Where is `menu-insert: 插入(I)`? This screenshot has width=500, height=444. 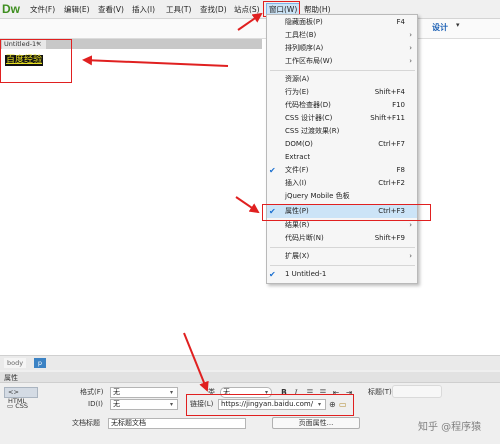 menu-insert: 插入(I) is located at coordinates (143, 9).